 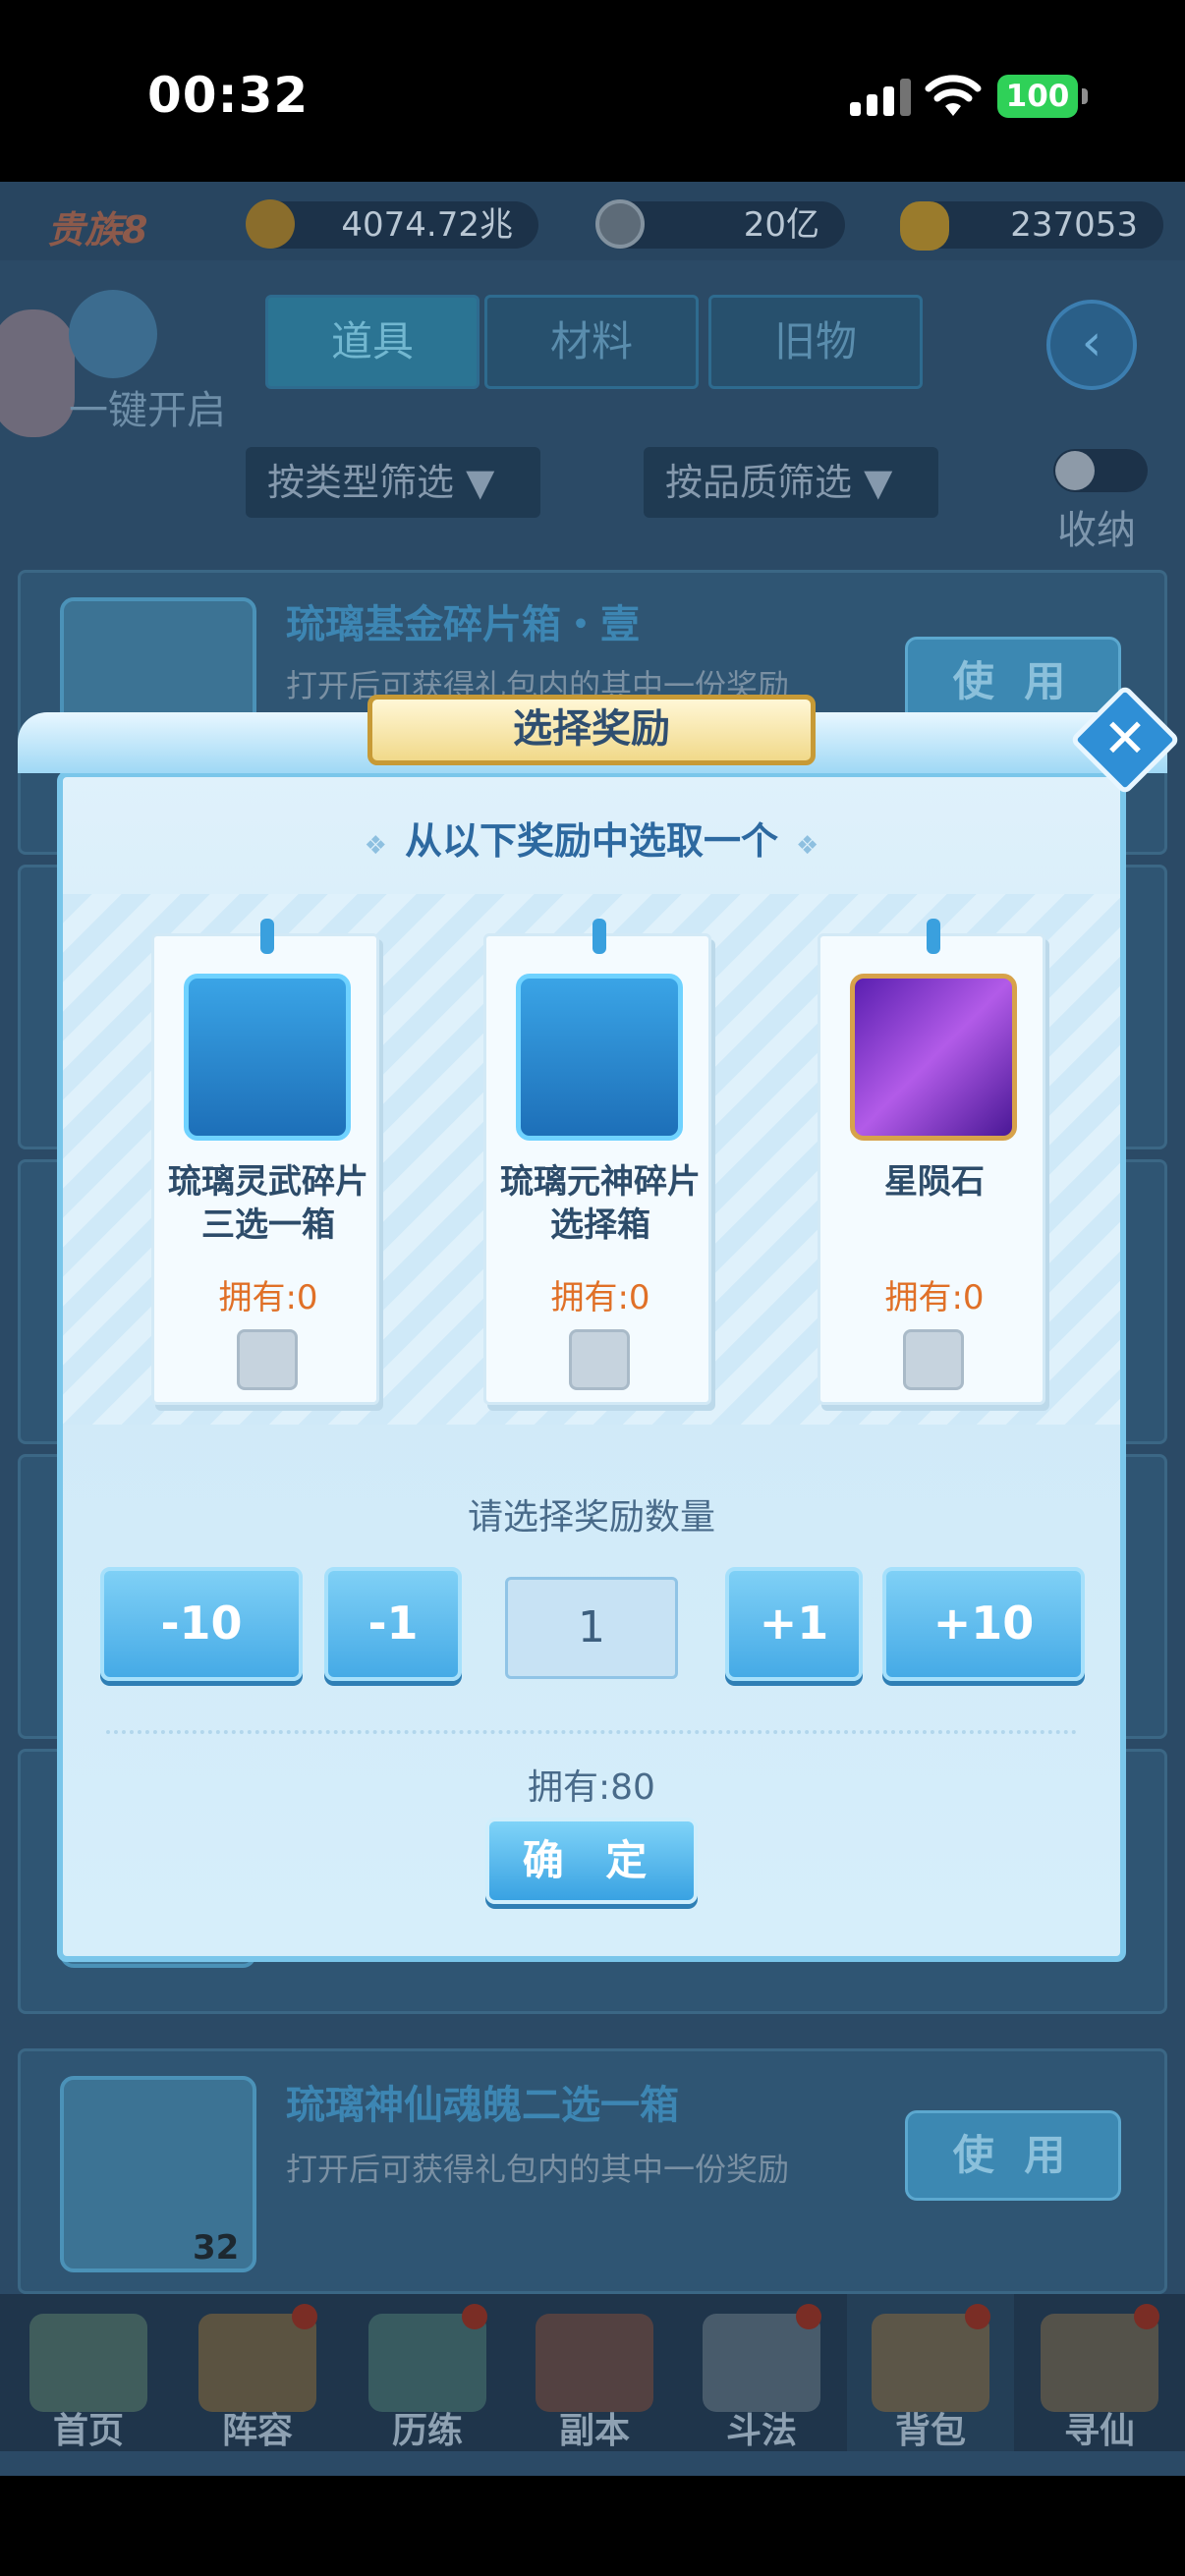 What do you see at coordinates (428, 2372) in the screenshot?
I see `nav-training: 历练` at bounding box center [428, 2372].